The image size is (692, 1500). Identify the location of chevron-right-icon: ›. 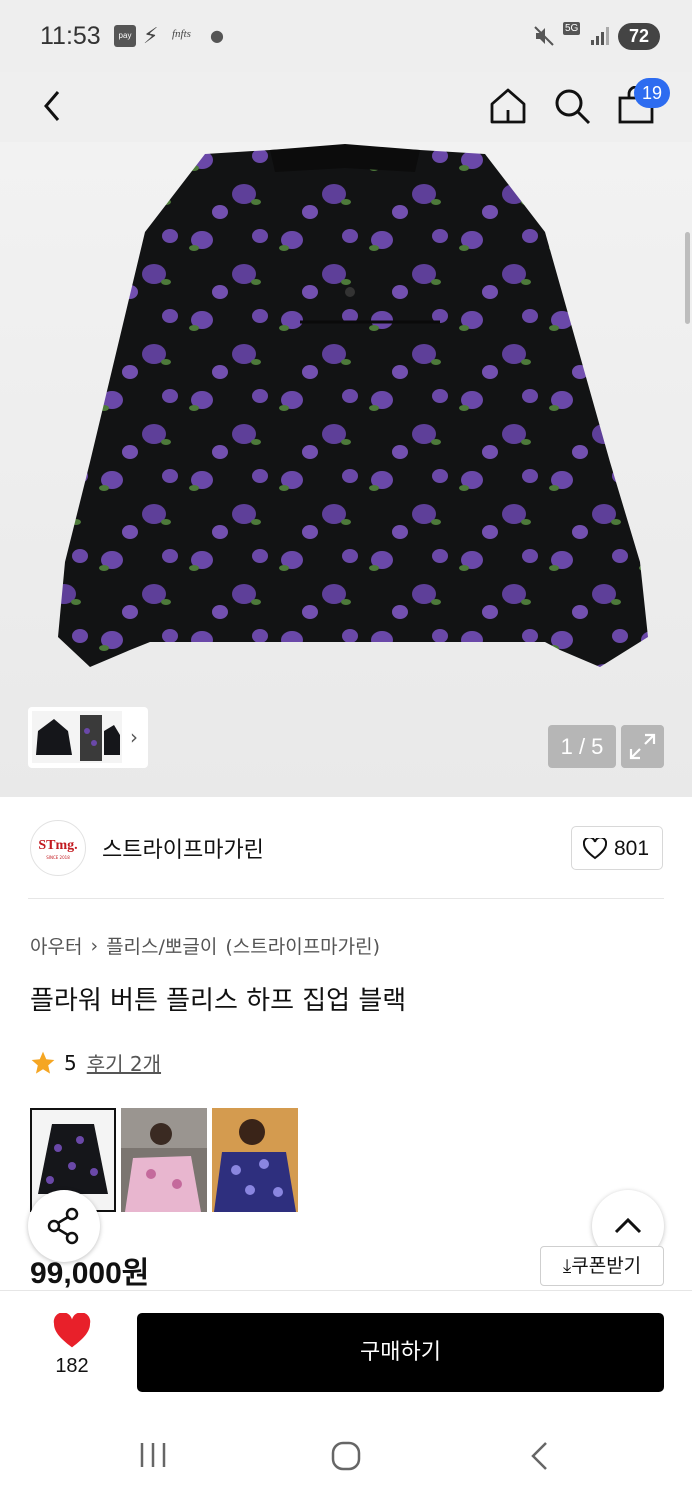
(134, 737).